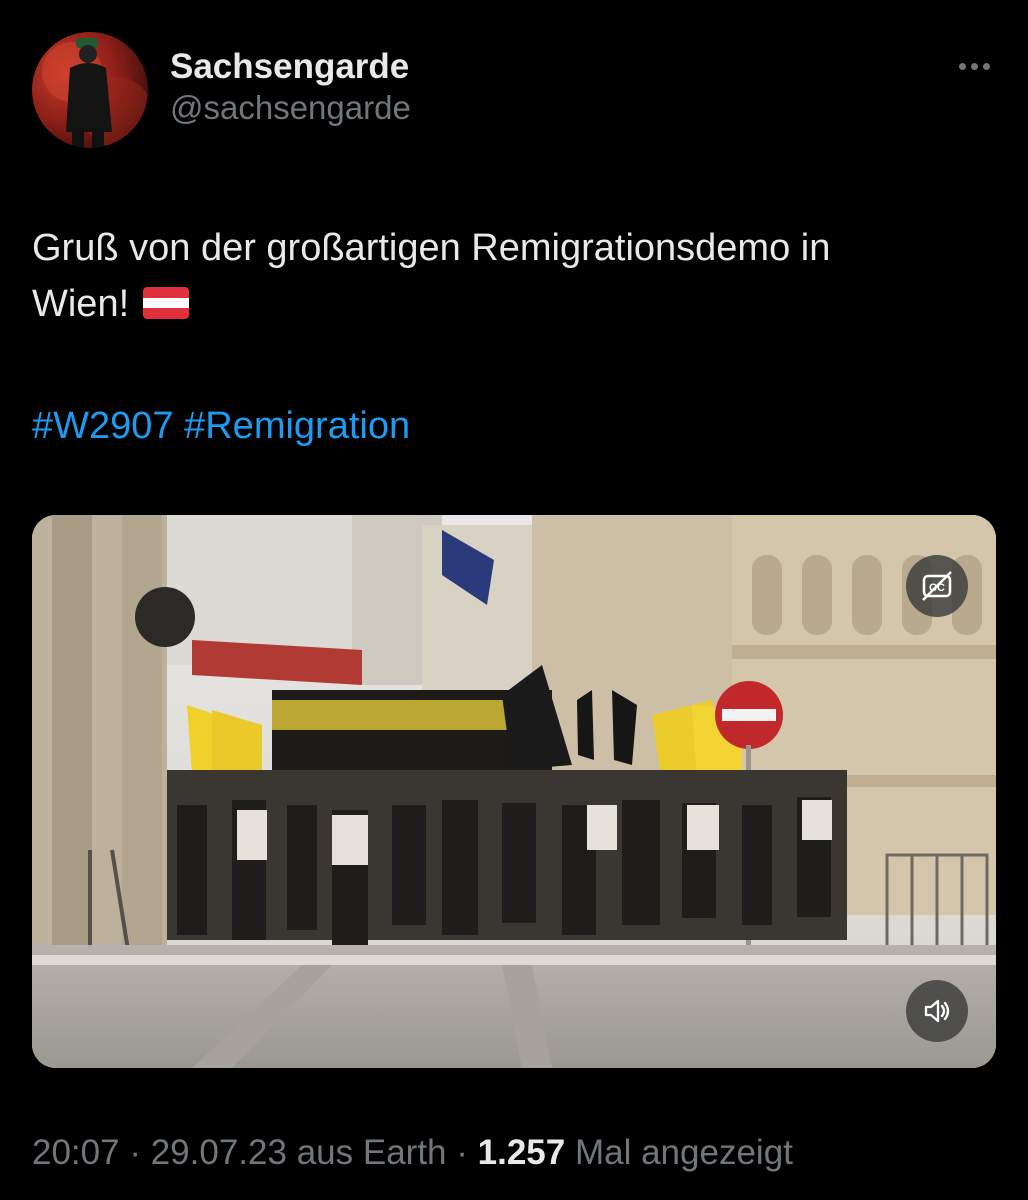 This screenshot has width=1028, height=1200. Describe the element at coordinates (297, 426) in the screenshot. I see `hashtag-remigration: #Remigration` at that location.